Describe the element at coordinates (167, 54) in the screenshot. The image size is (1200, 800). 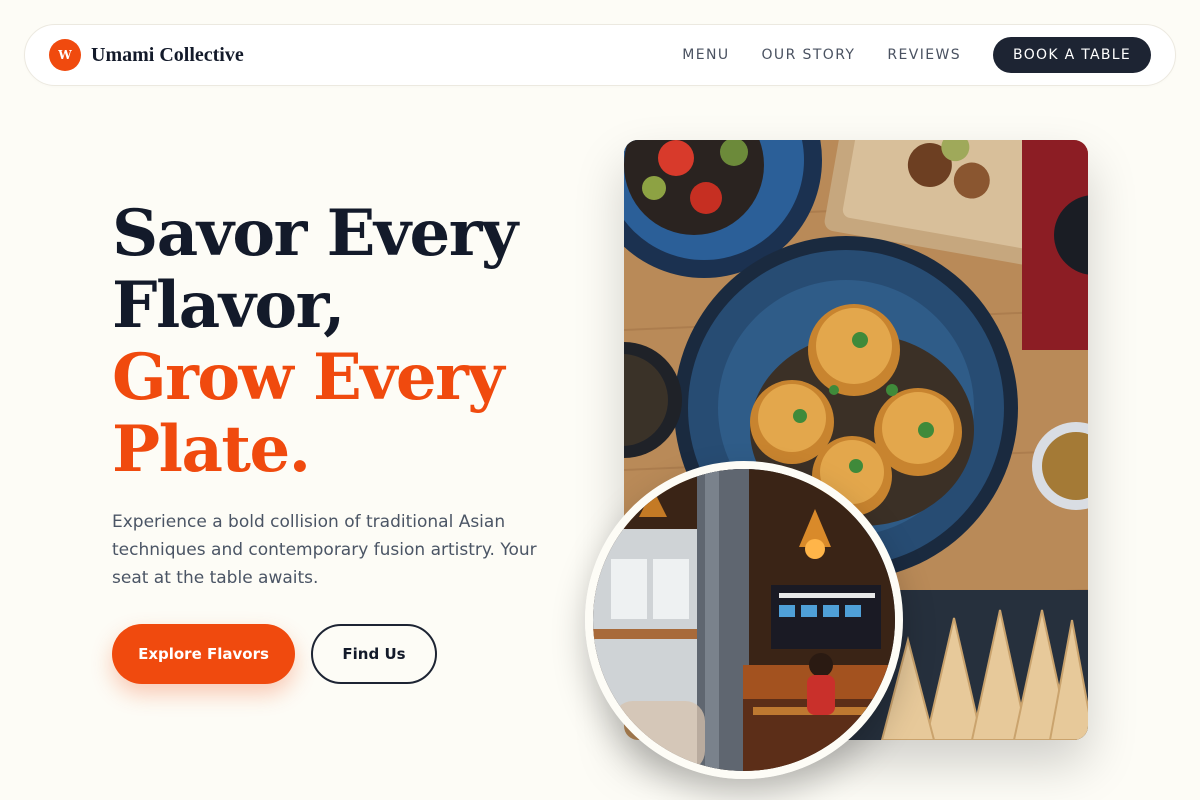
I see `brand-name: Umami Collective` at that location.